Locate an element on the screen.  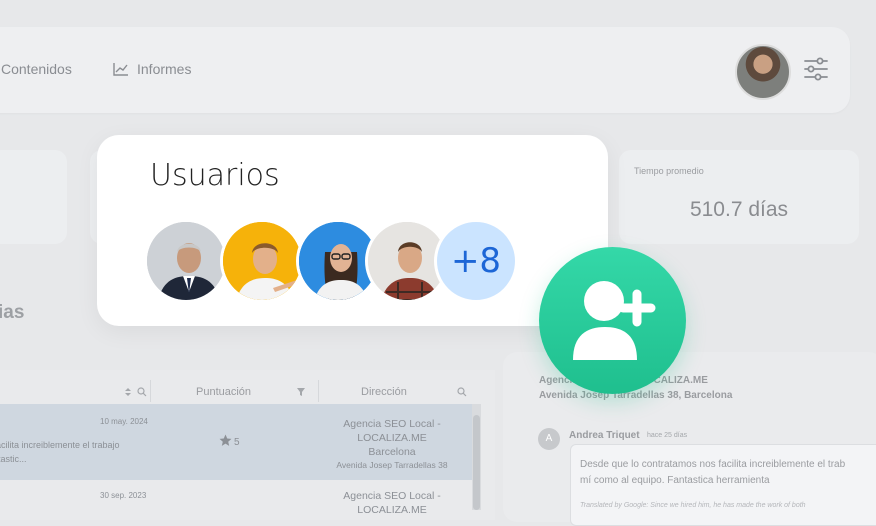
review-score: 5 is located at coordinates (237, 442).